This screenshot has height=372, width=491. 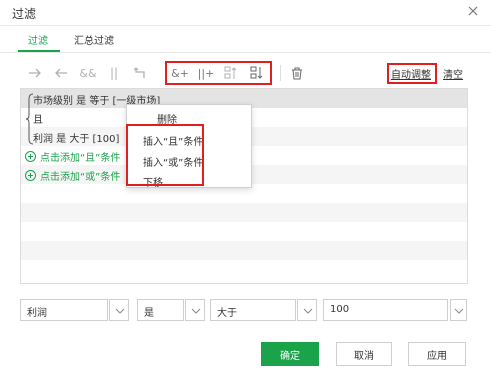 I want to click on add-and-label: 点击添加“且”条件, so click(x=80, y=158).